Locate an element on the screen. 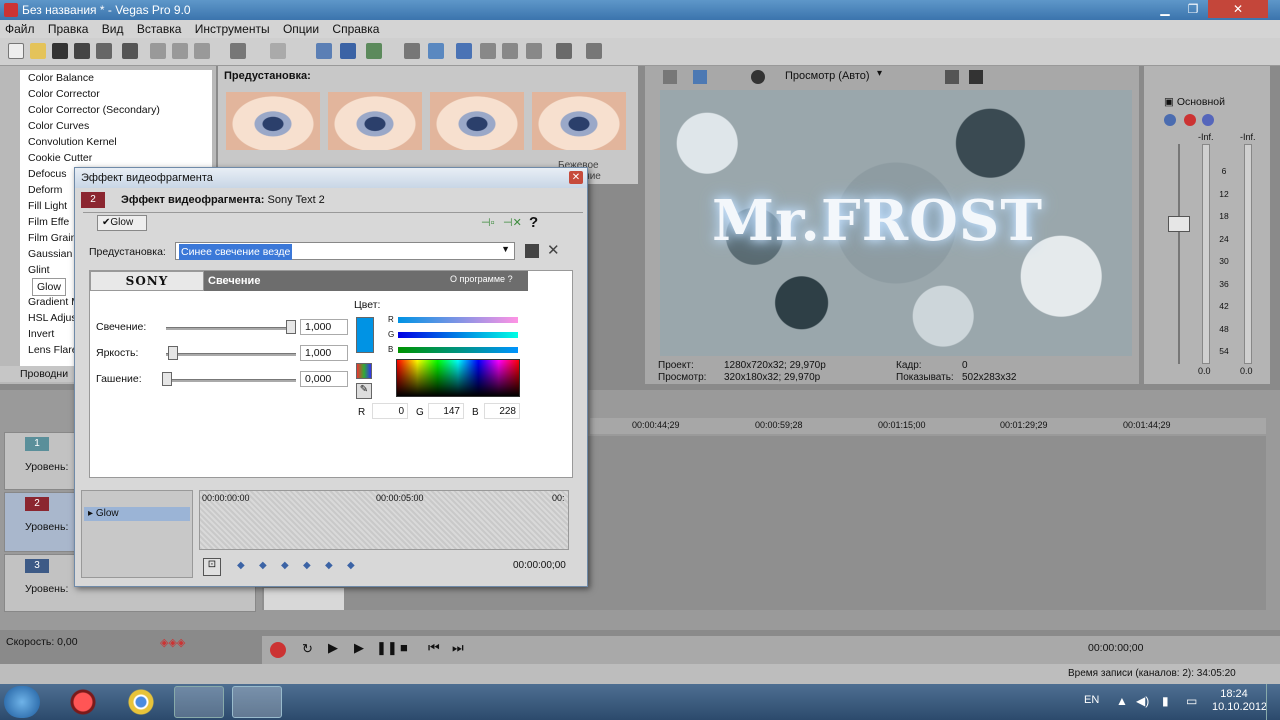 The height and width of the screenshot is (720, 1280). glow-slider-track is located at coordinates (231, 328).